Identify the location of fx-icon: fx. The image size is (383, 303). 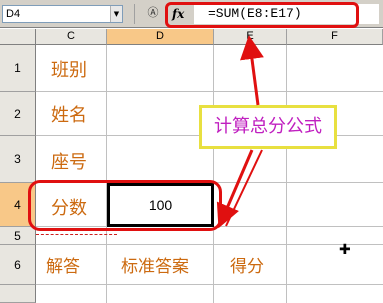
(181, 14).